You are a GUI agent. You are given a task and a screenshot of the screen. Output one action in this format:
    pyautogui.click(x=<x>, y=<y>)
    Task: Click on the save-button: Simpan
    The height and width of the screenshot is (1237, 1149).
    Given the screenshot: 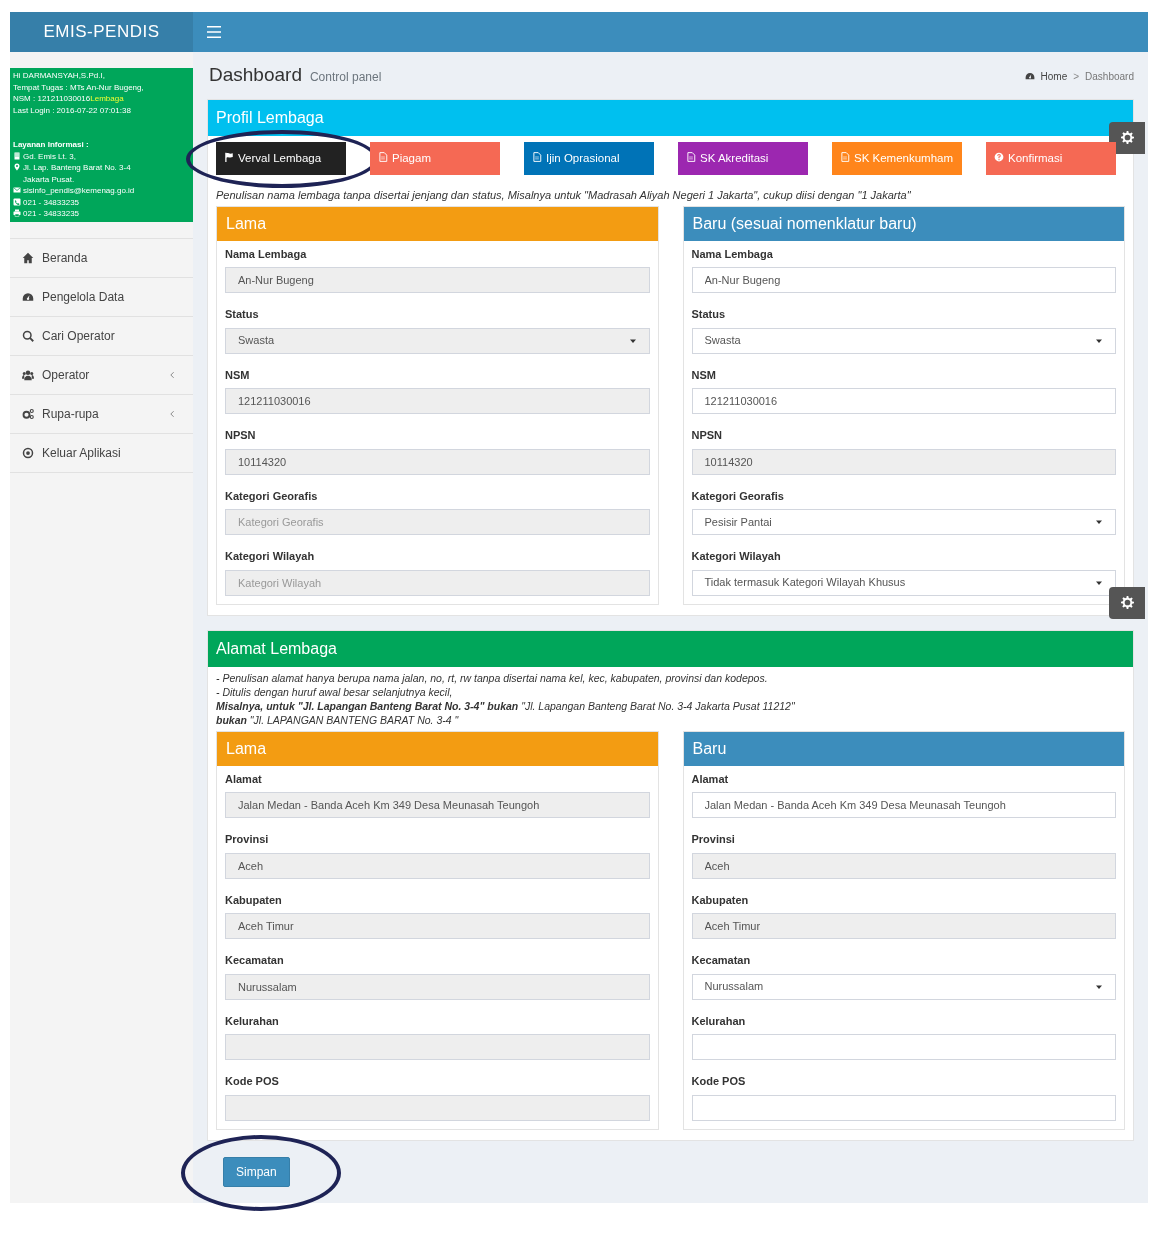 What is the action you would take?
    pyautogui.click(x=256, y=1171)
    